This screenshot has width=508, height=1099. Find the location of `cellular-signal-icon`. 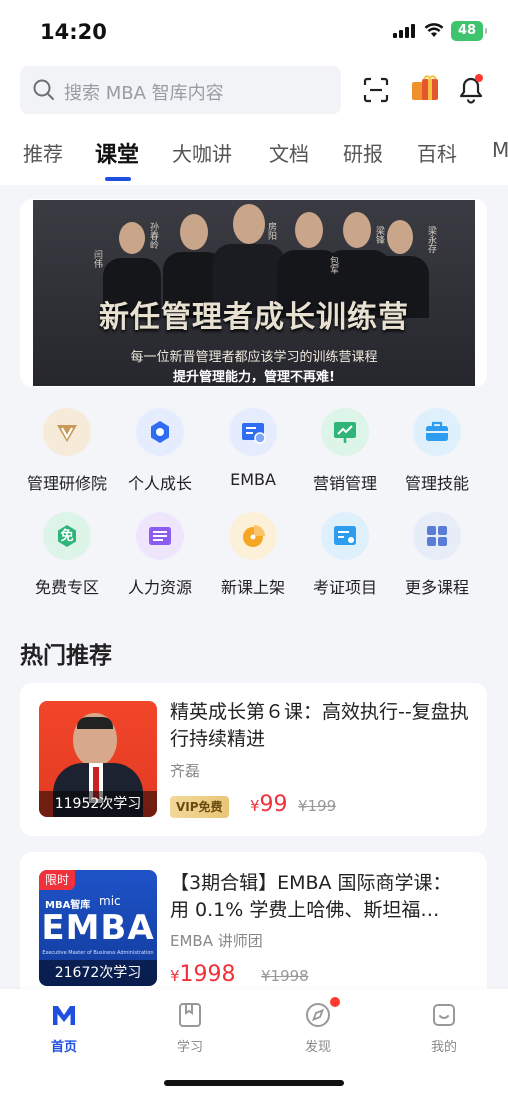

cellular-signal-icon is located at coordinates (404, 31).